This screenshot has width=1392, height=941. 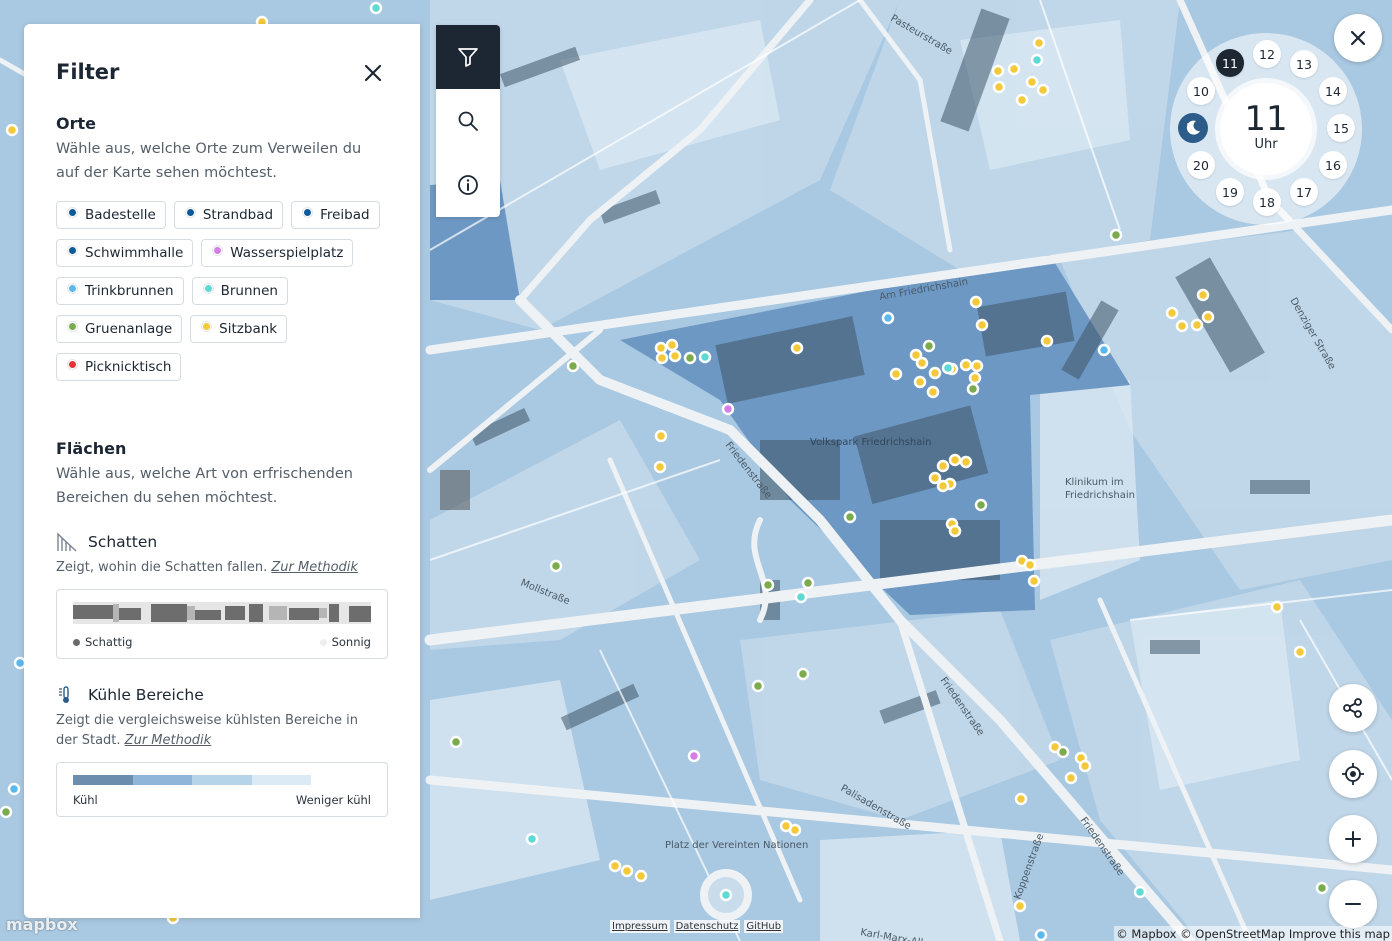 What do you see at coordinates (238, 215) in the screenshot?
I see `chip-label: Strandbad` at bounding box center [238, 215].